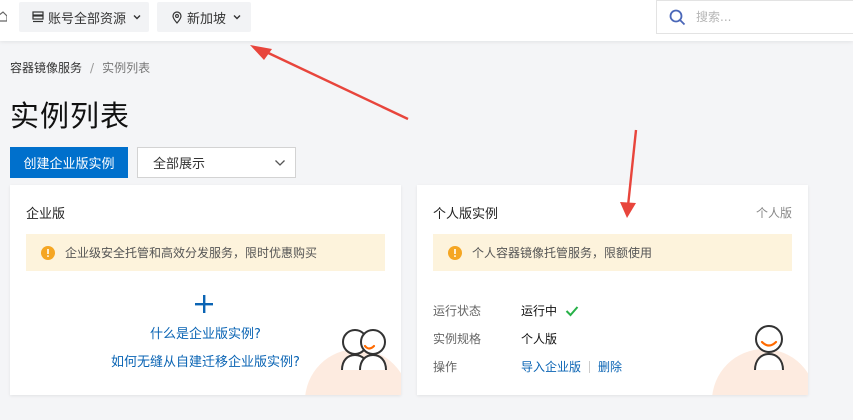 The width and height of the screenshot is (853, 420). I want to click on search-icon, so click(677, 17).